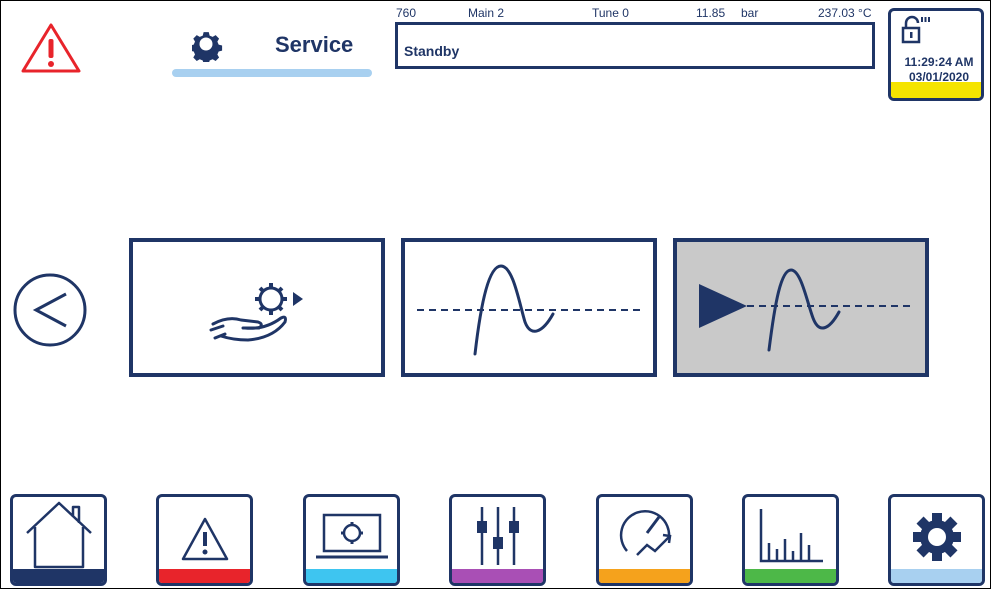  Describe the element at coordinates (750, 13) in the screenshot. I see `pressure-unit: bar` at that location.